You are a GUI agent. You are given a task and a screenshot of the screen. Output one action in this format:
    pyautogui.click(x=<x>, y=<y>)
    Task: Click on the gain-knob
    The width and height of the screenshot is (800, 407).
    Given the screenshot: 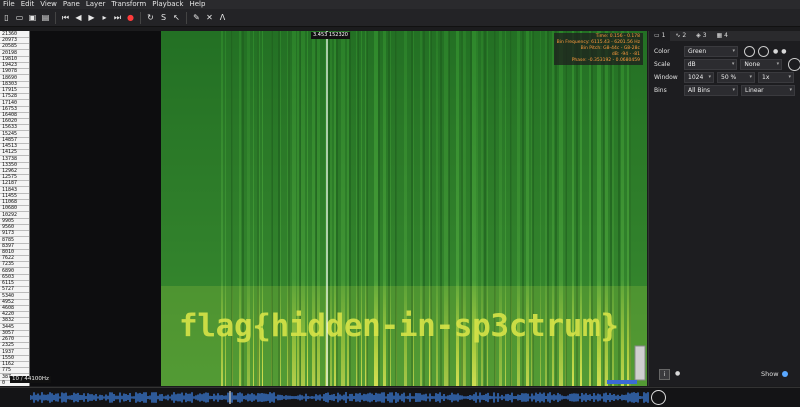 What is the action you would take?
    pyautogui.click(x=794, y=64)
    